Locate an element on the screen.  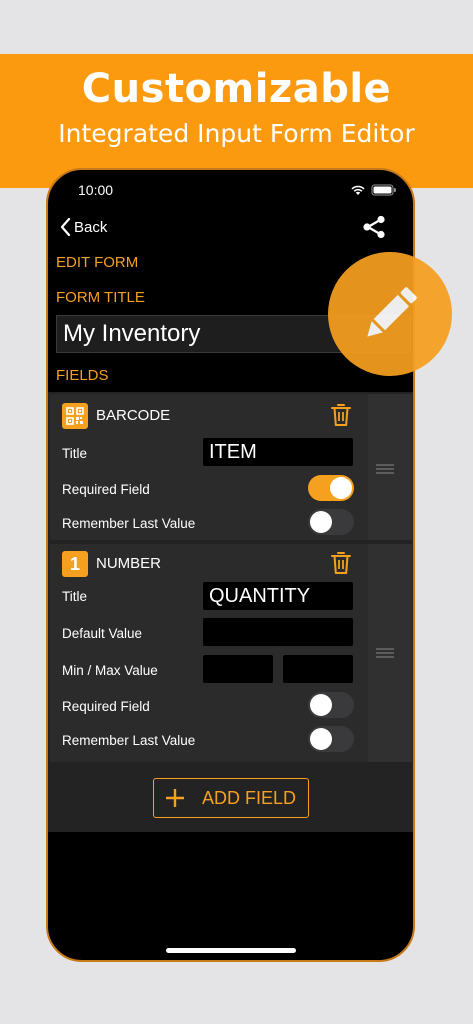
default-value-input is located at coordinates (278, 632).